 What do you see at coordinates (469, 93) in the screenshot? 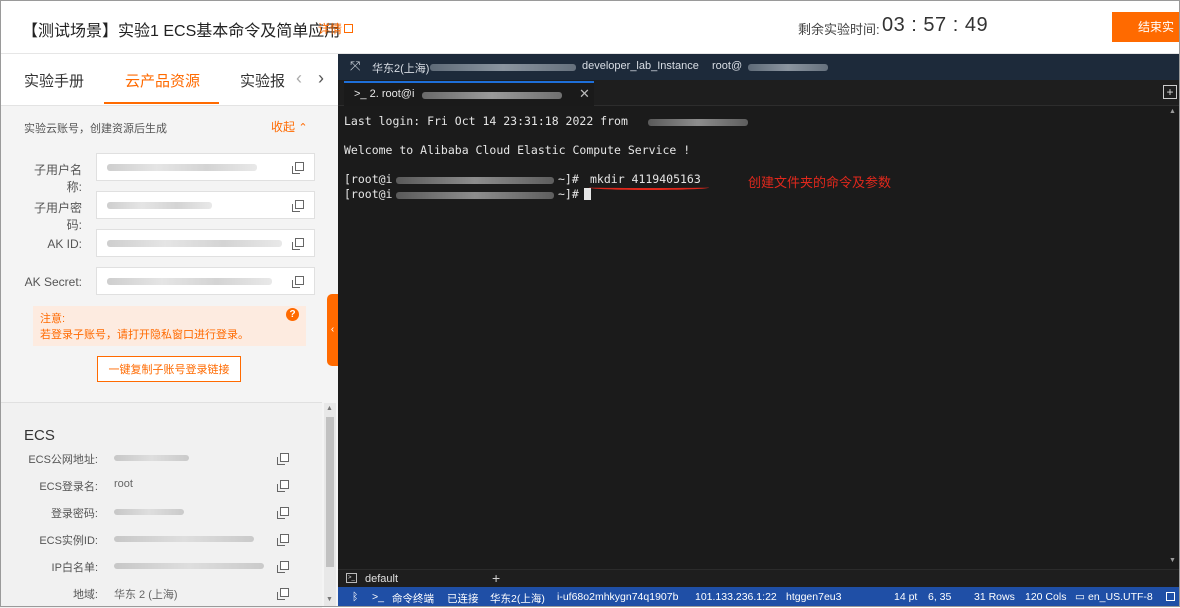
I see `terminal-tab: >_ 2. root@i ✕` at bounding box center [469, 93].